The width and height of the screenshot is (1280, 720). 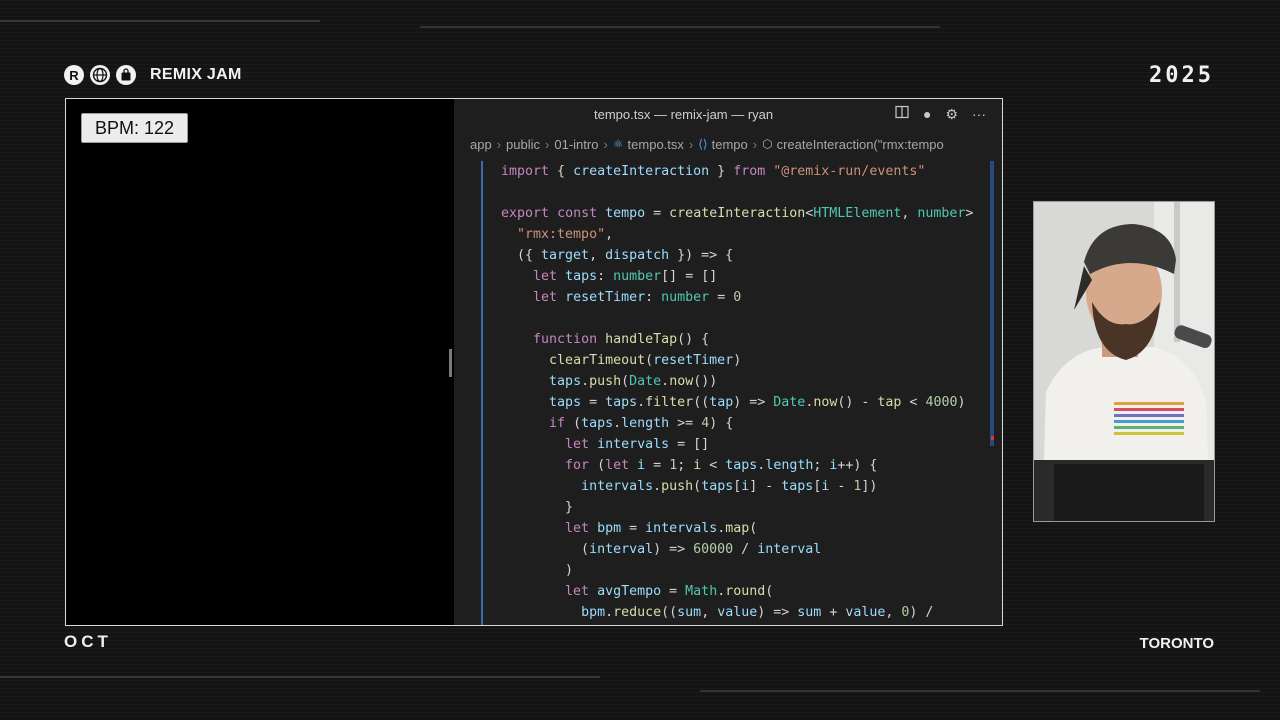 I want to click on breadcrumb-item-call: createInteraction("rmx:tempo, so click(x=860, y=144).